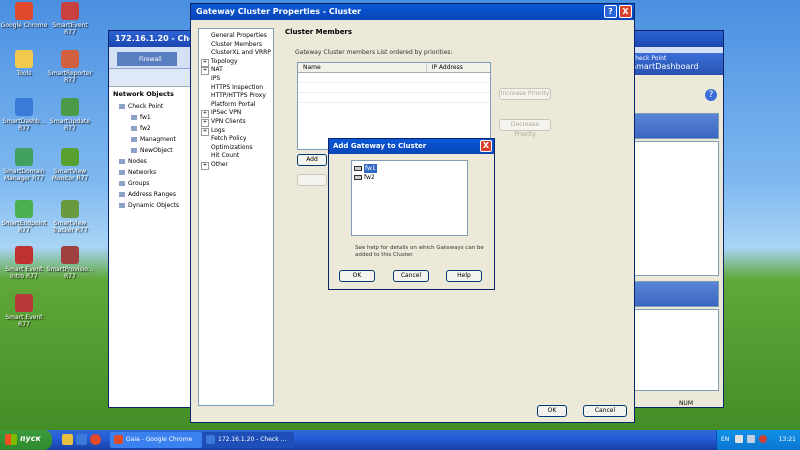 The width and height of the screenshot is (800, 450). What do you see at coordinates (236, 131) in the screenshot?
I see `nav-item: Logs` at bounding box center [236, 131].